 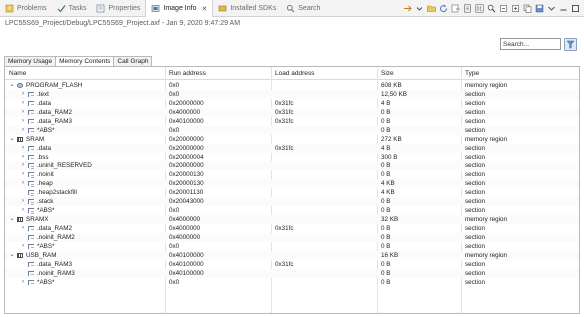 I want to click on copy-icon, so click(x=527, y=8).